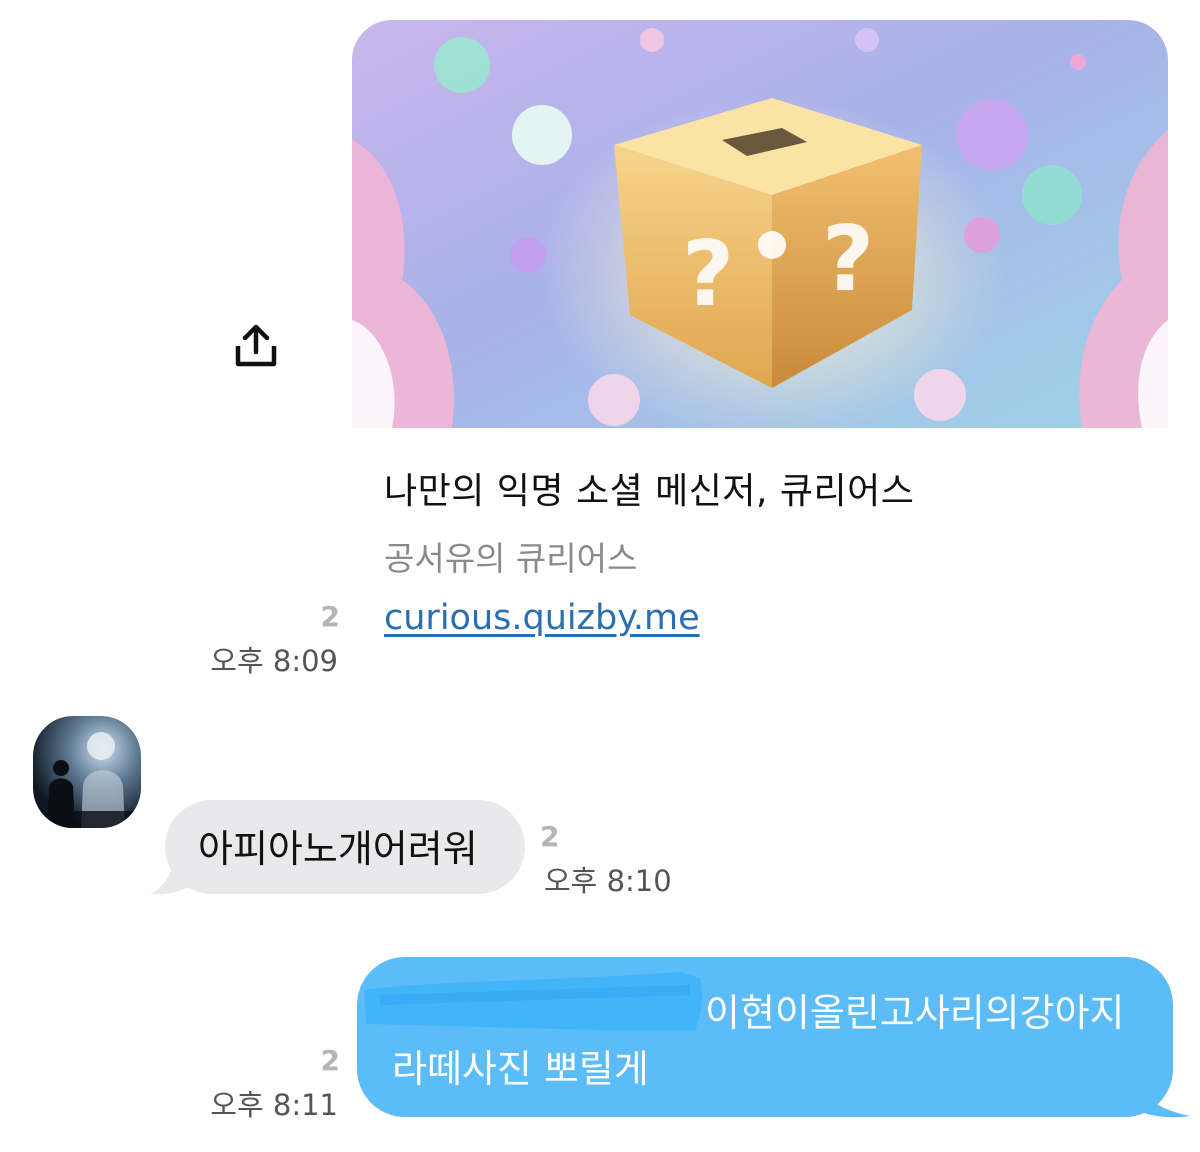 The image size is (1200, 1152). What do you see at coordinates (542, 618) in the screenshot?
I see `link-preview-url: curious.quizby.me` at bounding box center [542, 618].